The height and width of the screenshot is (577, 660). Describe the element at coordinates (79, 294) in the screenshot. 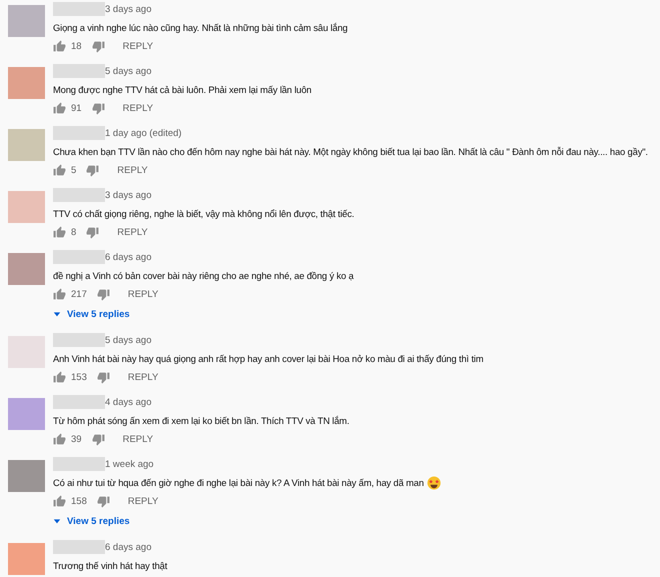

I see `like-count: 217` at that location.